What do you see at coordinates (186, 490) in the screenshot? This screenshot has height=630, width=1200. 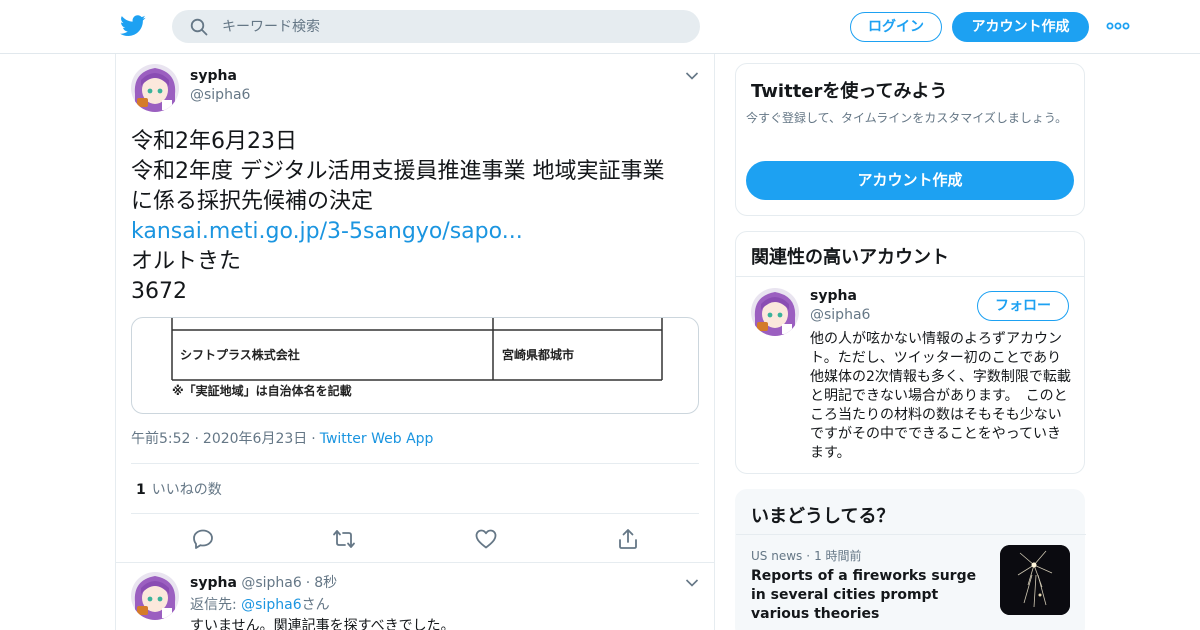 I see `likes-label: いいねの数` at bounding box center [186, 490].